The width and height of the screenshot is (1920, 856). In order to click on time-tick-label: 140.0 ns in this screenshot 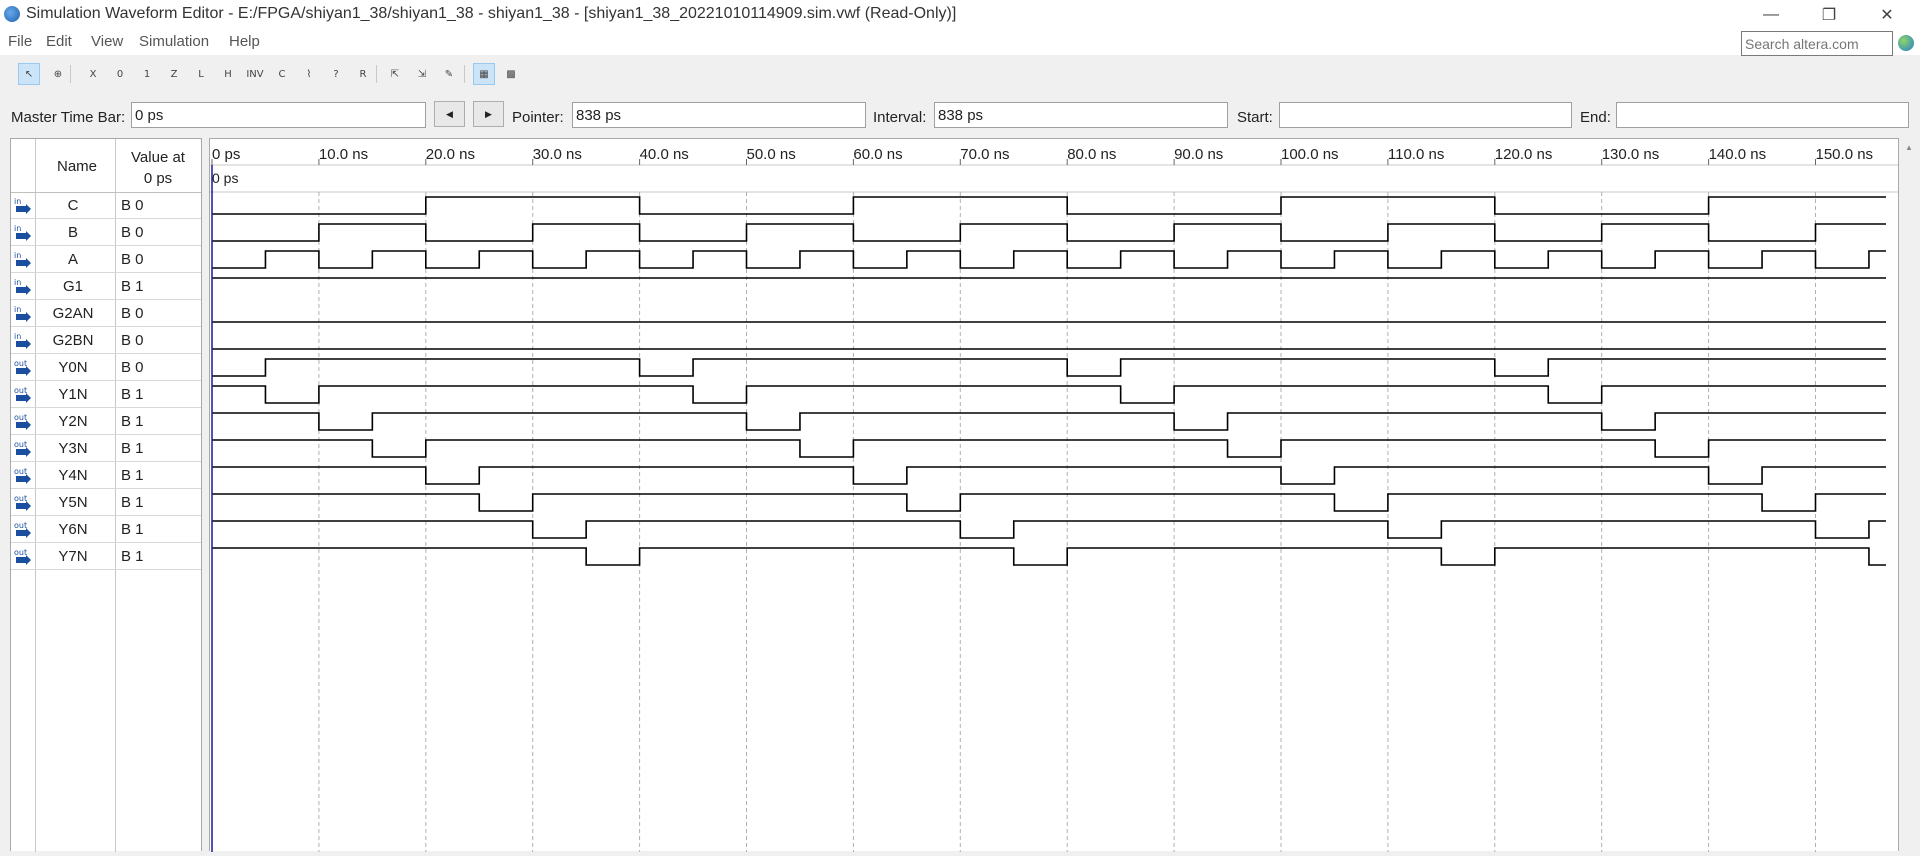, I will do `click(1738, 154)`.